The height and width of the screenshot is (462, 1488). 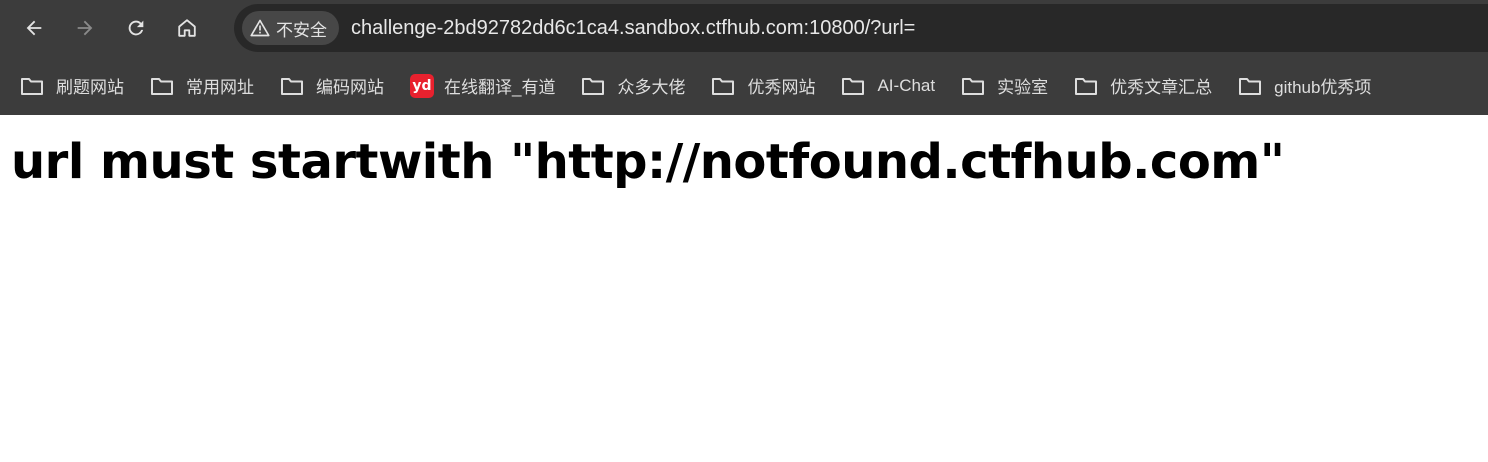 I want to click on bookmark-folder: AI-Chat, so click(x=886, y=86).